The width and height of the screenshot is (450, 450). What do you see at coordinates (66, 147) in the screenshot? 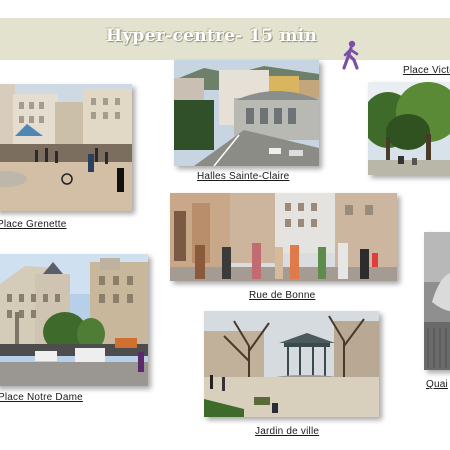
I see `photo-place-grenette` at bounding box center [66, 147].